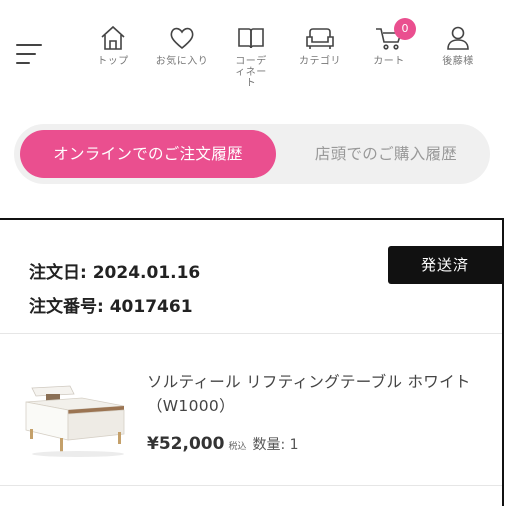  I want to click on nav-item-coordinate: コーディネート, so click(251, 56).